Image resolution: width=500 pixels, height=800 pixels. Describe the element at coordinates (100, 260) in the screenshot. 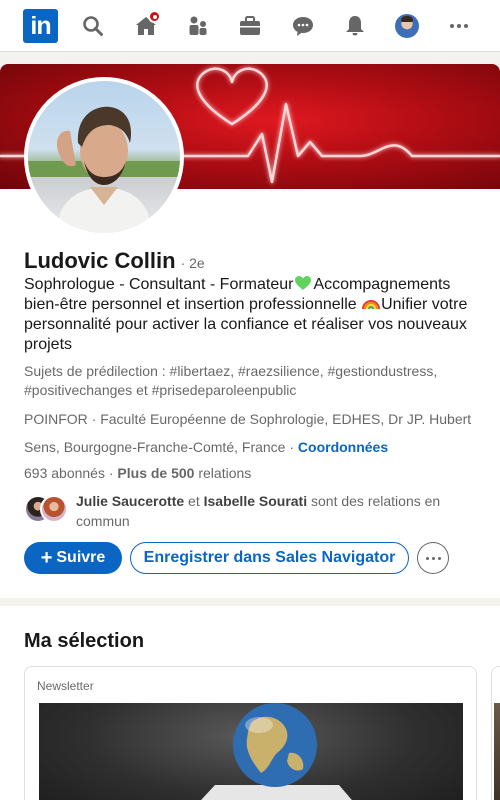

I see `profile-name: Ludovic Collin` at that location.